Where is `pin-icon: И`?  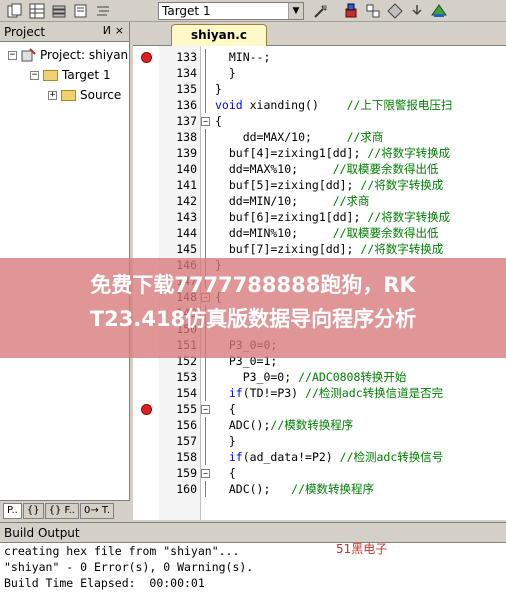 pin-icon: И is located at coordinates (107, 30).